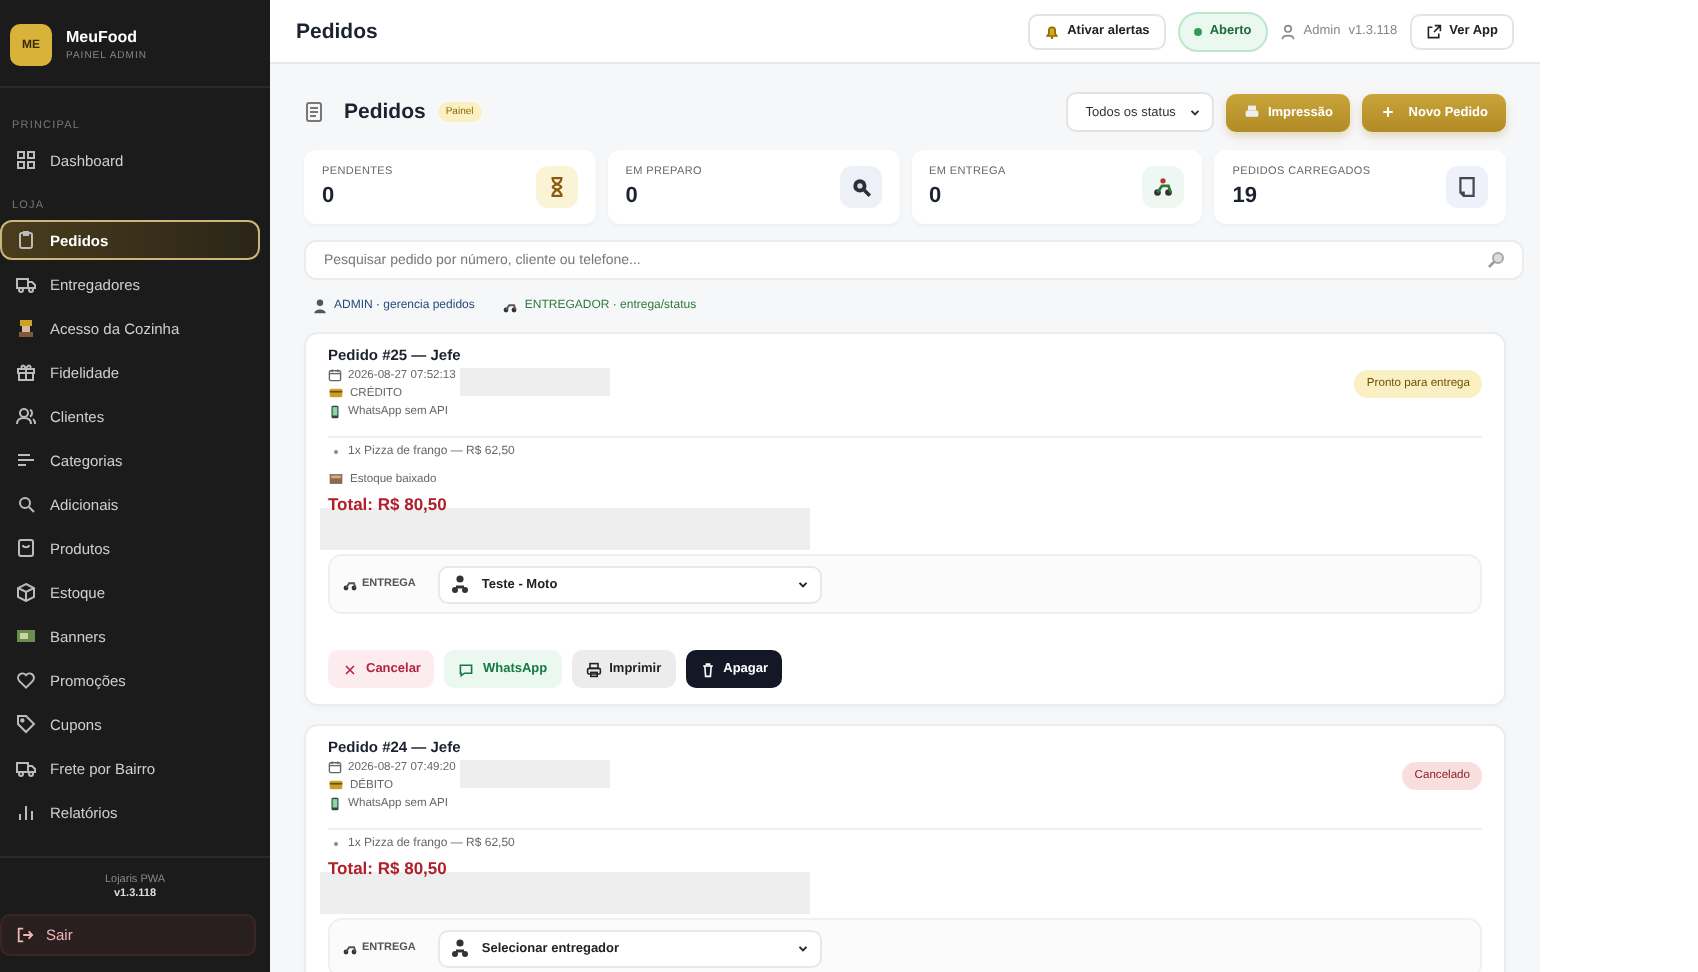 This screenshot has width=1698, height=972. Describe the element at coordinates (26, 724) in the screenshot. I see `tag-icon` at that location.